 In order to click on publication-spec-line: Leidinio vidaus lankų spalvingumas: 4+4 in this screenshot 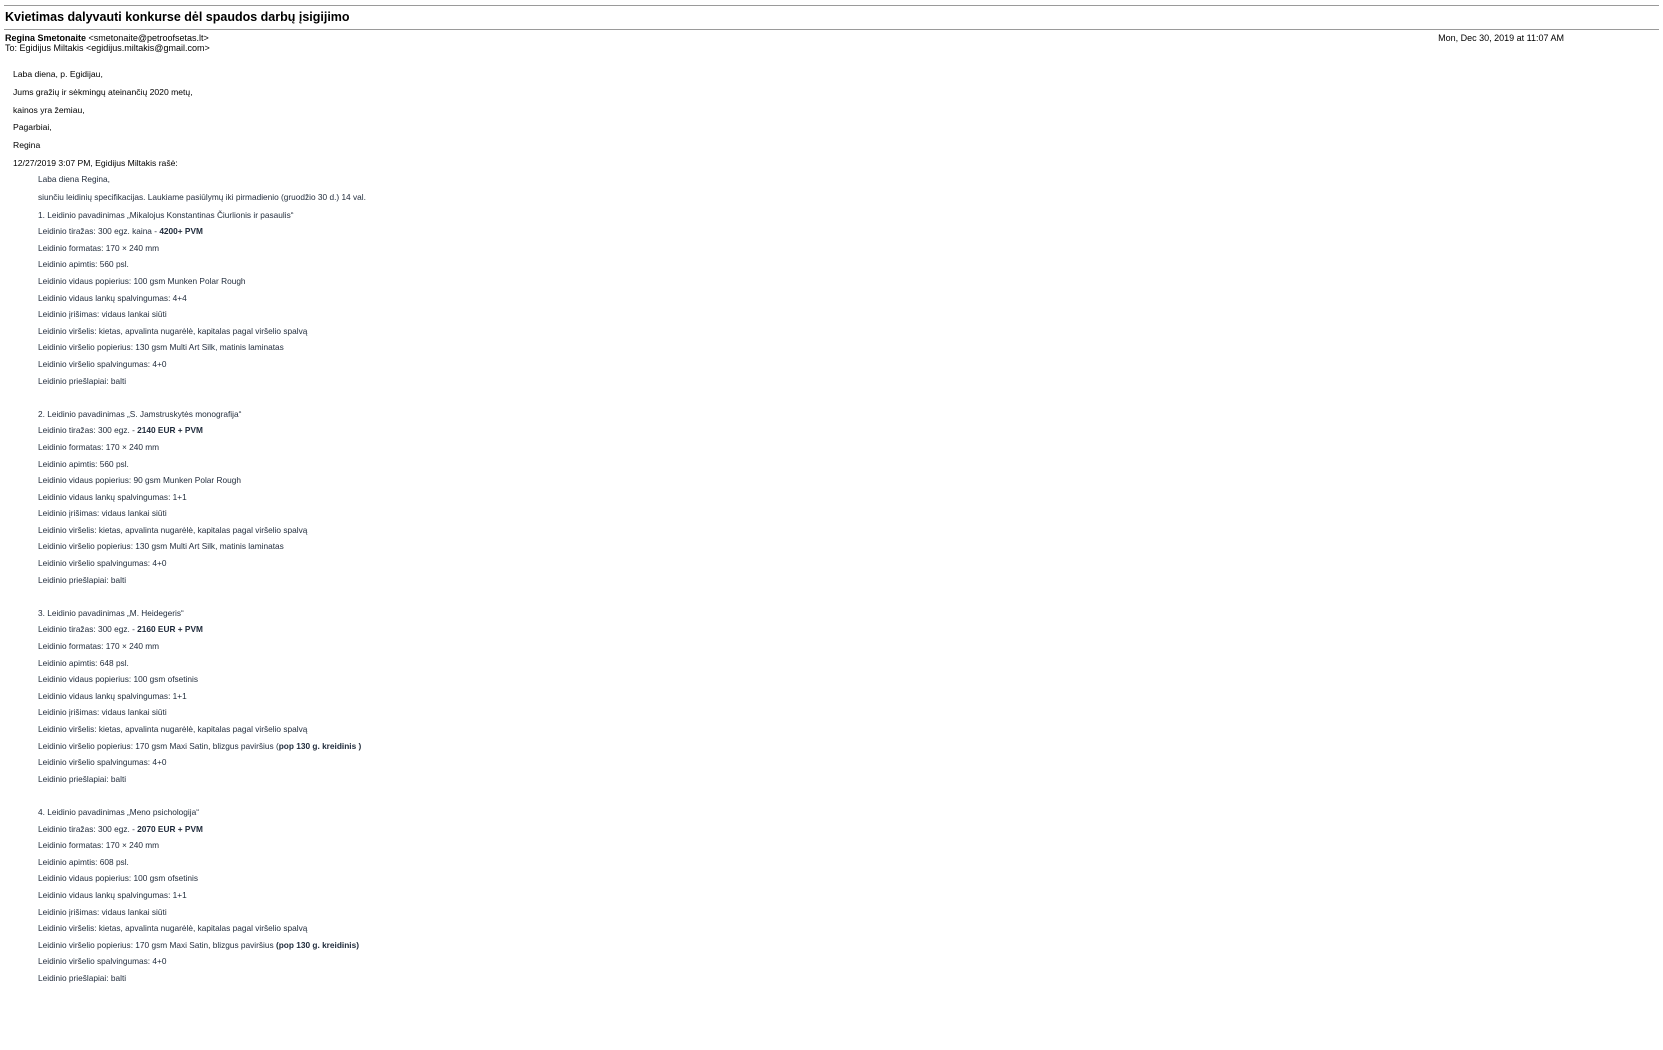, I will do `click(112, 297)`.